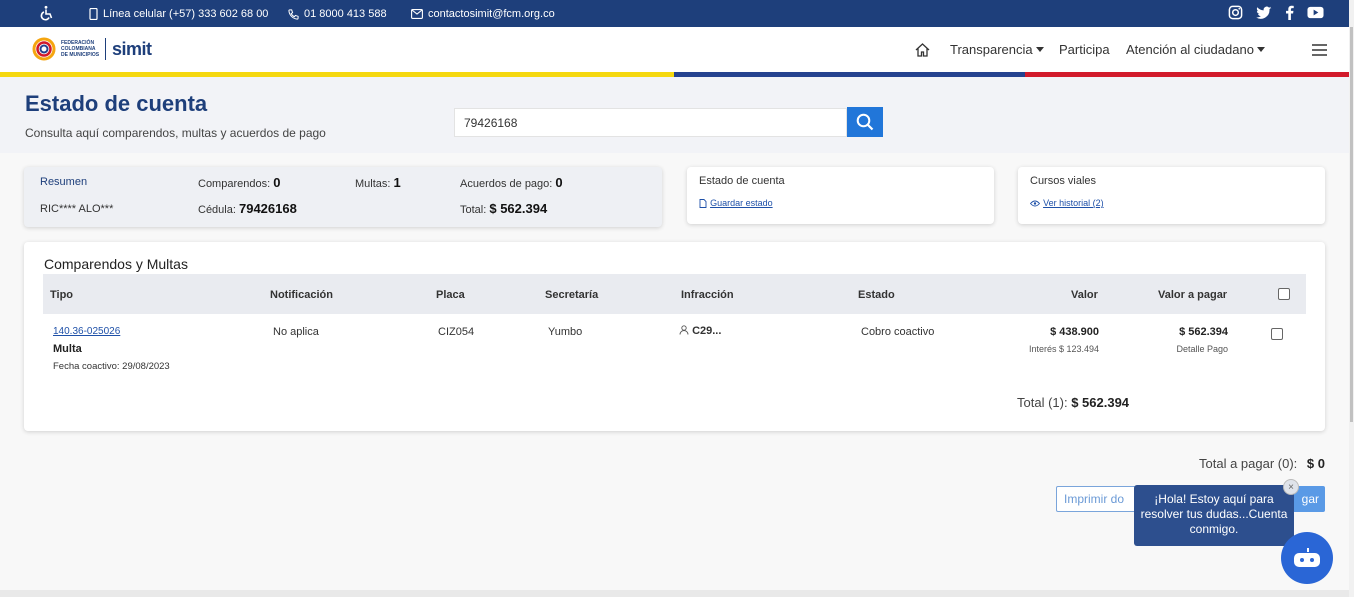 This screenshot has width=1354, height=597. I want to click on wheelchair-icon, so click(46, 13).